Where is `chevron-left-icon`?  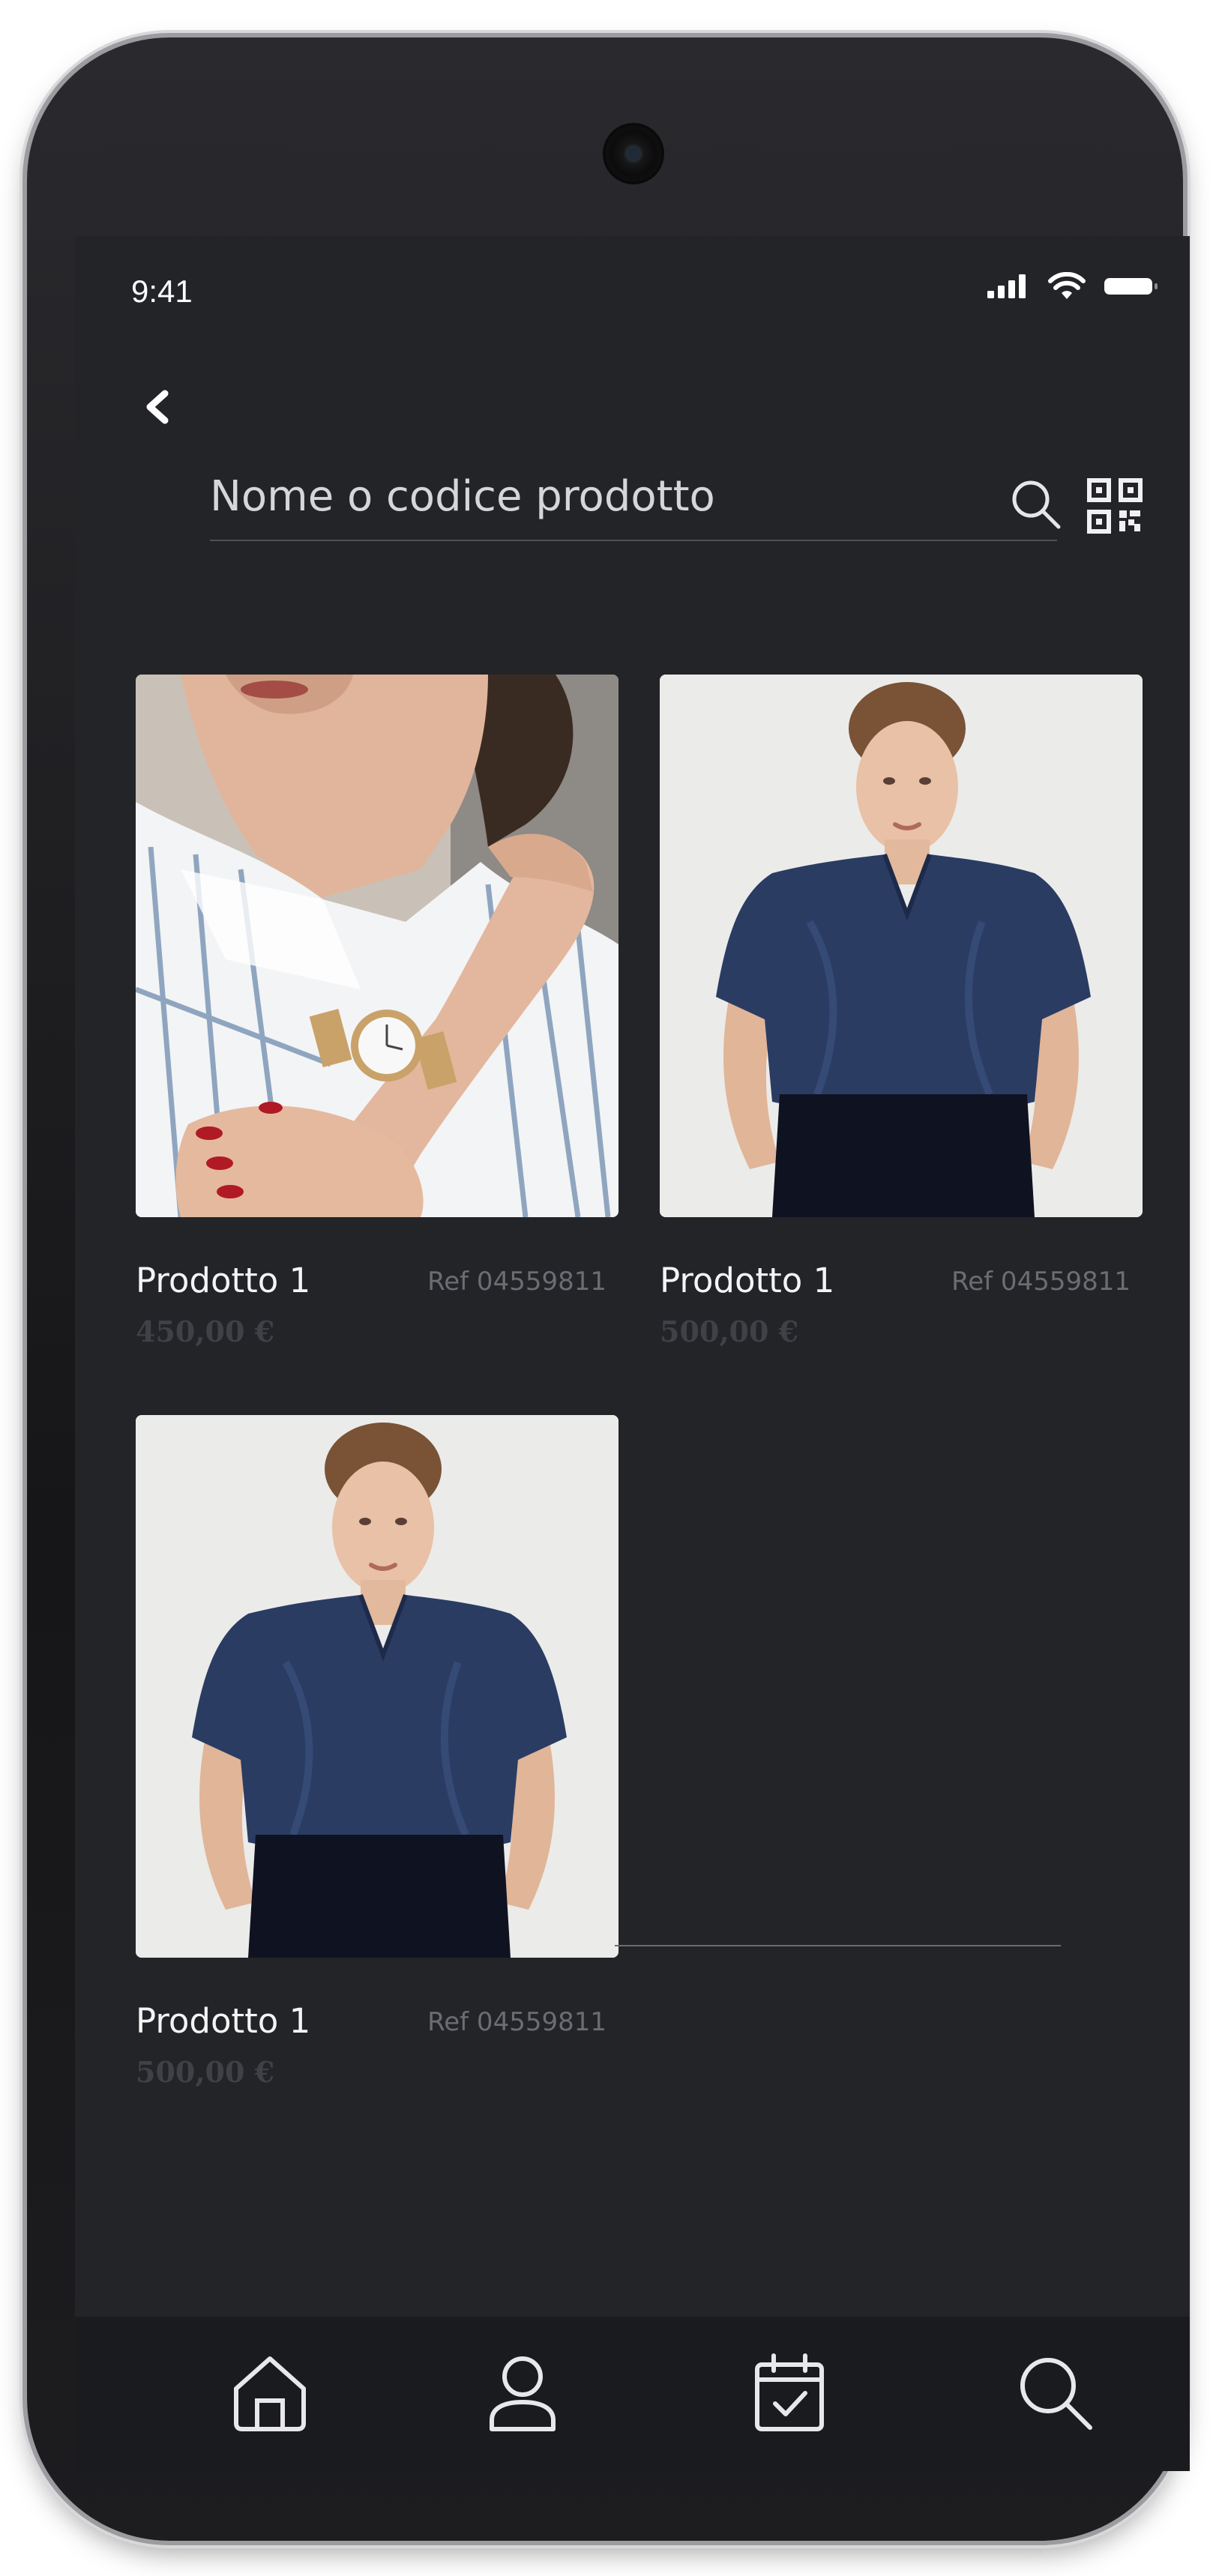
chevron-left-icon is located at coordinates (157, 409).